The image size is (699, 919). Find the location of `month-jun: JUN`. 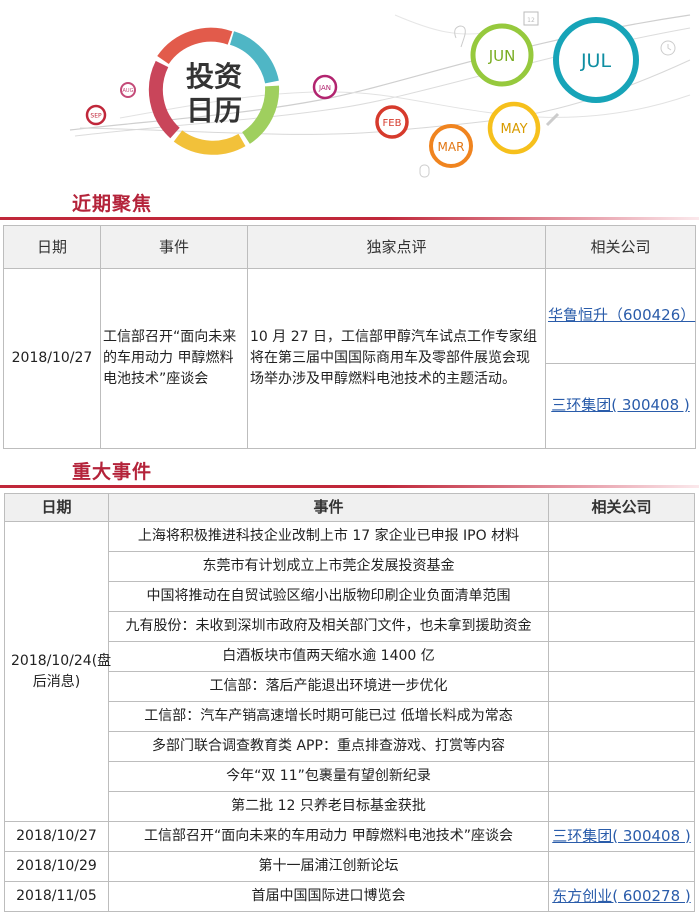

month-jun: JUN is located at coordinates (502, 55).